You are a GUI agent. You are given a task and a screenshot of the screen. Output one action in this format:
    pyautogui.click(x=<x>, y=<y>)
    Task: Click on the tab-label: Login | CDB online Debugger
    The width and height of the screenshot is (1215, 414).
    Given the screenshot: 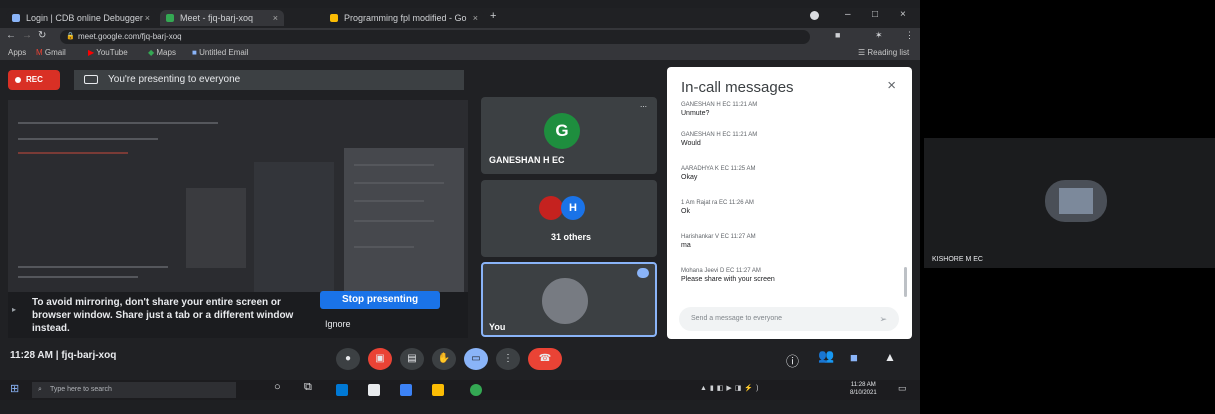 What is the action you would take?
    pyautogui.click(x=84, y=18)
    